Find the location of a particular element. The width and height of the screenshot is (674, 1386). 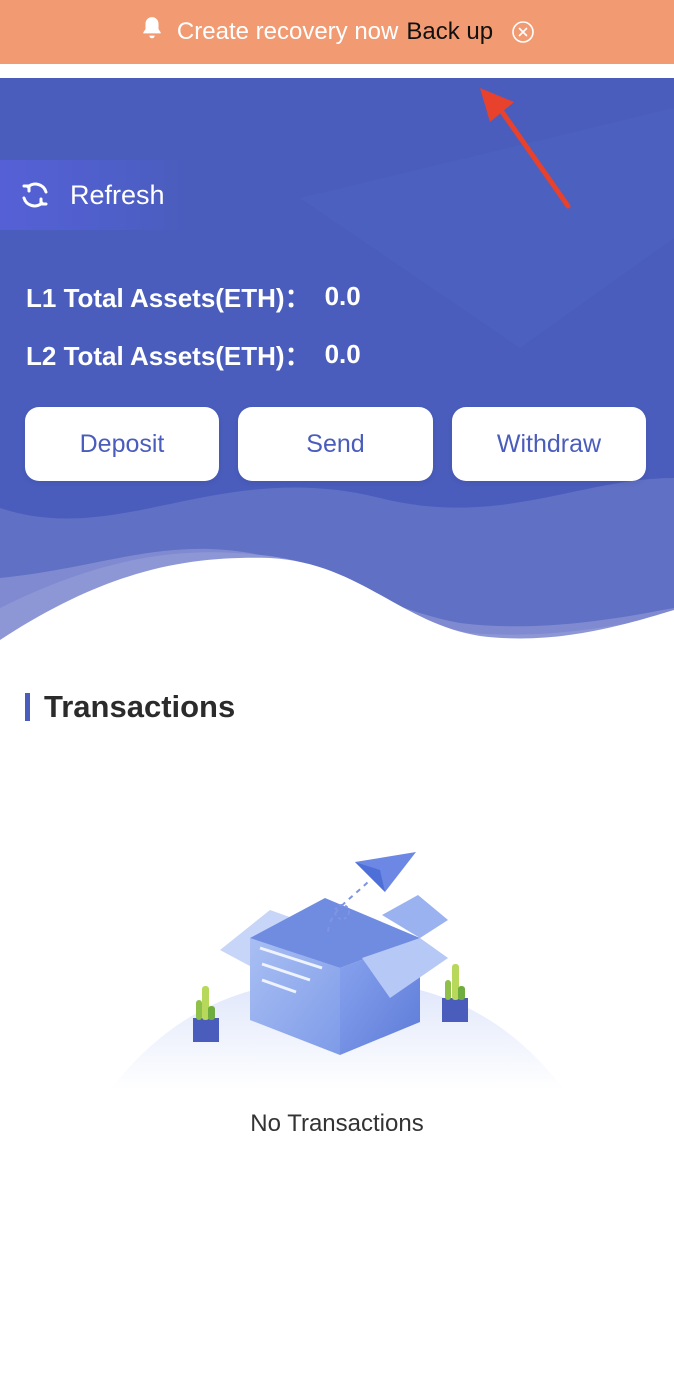

close-icon is located at coordinates (523, 32).